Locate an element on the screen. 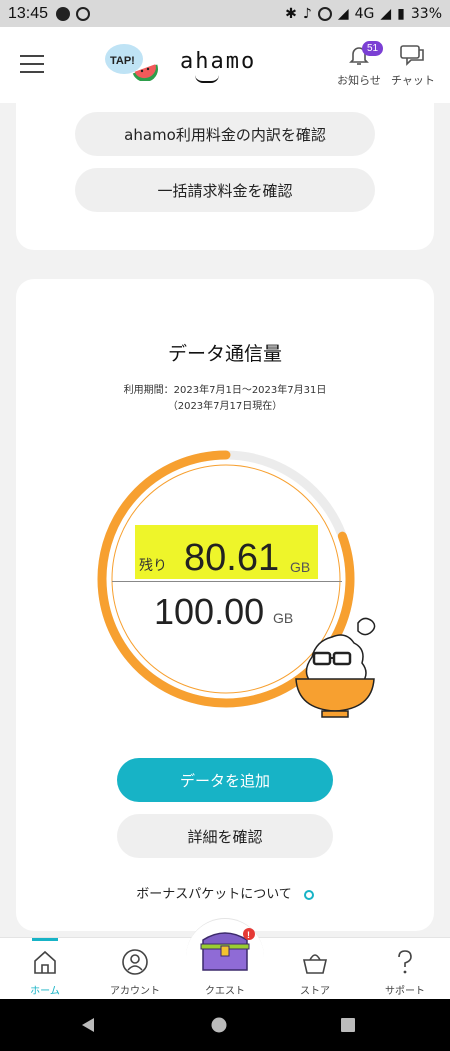 The height and width of the screenshot is (1051, 450). nav-account: アカウント is located at coordinates (135, 969).